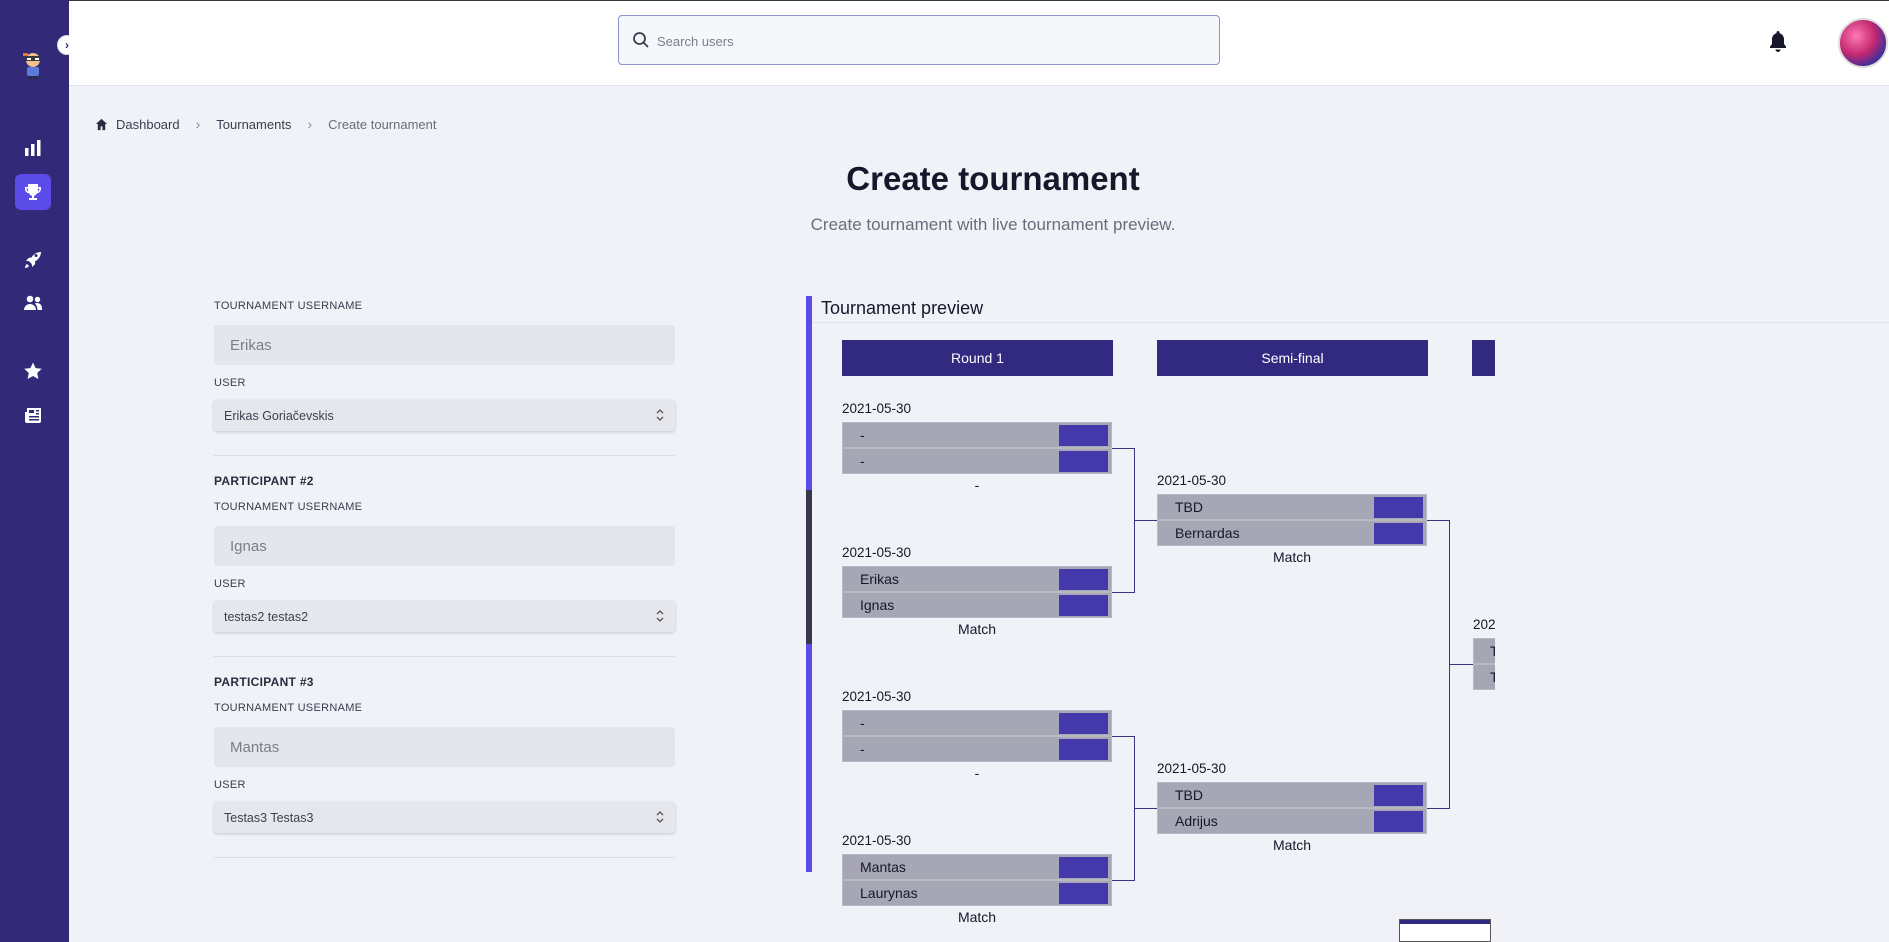 This screenshot has height=942, width=1889. What do you see at coordinates (879, 579) in the screenshot?
I see `team-name: Erikas` at bounding box center [879, 579].